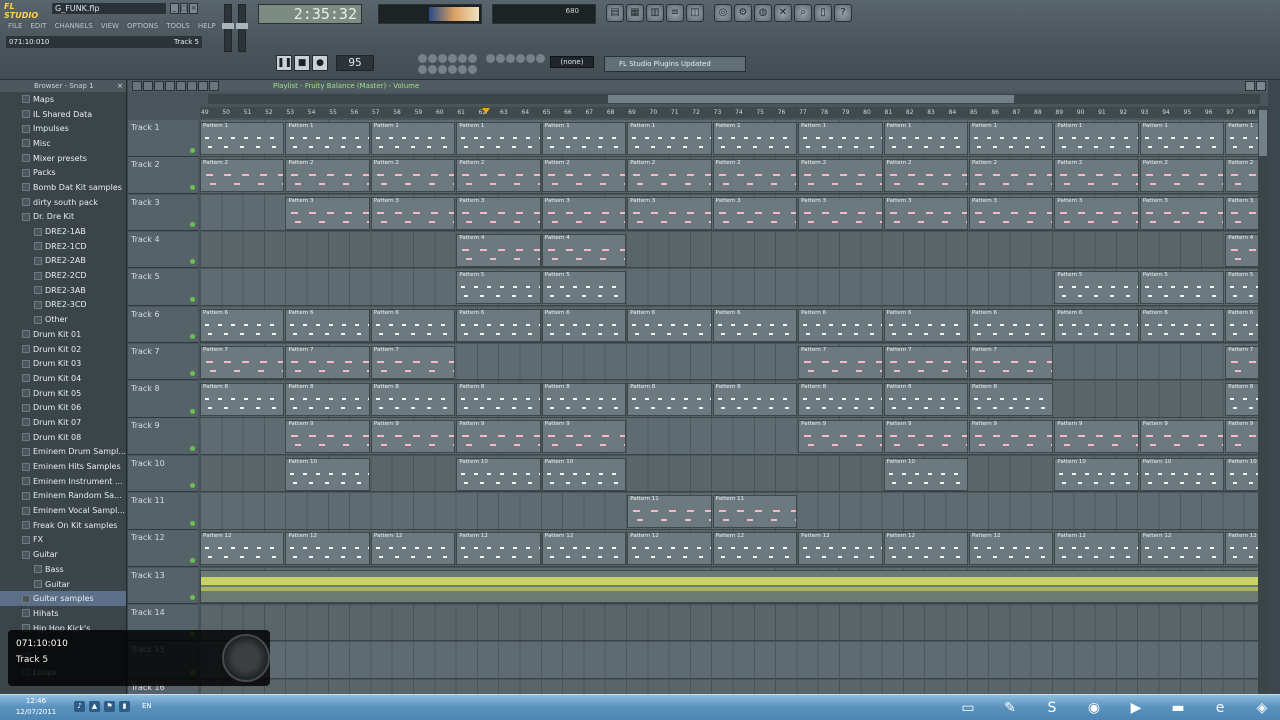  I want to click on close-icon: ×, so click(120, 86).